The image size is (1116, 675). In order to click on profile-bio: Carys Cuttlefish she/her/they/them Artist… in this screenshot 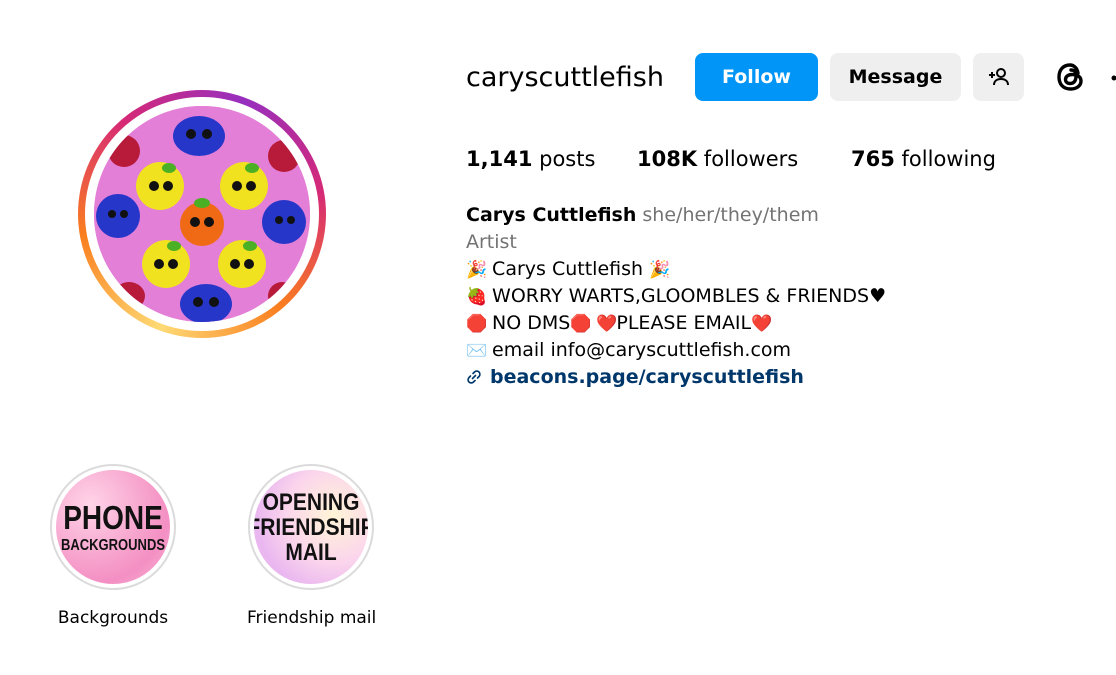, I will do `click(676, 296)`.